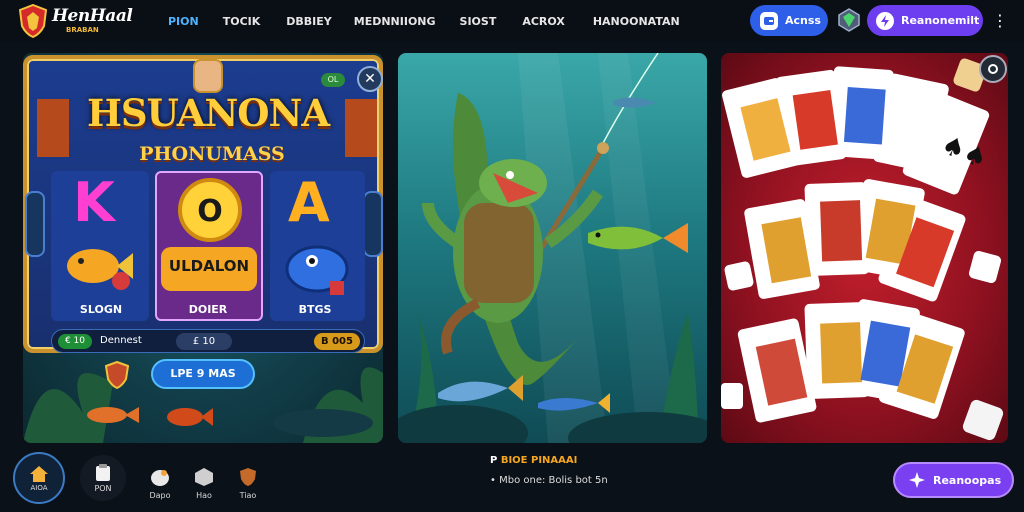  Describe the element at coordinates (309, 202) in the screenshot. I see `reel-symbol-a: A` at that location.